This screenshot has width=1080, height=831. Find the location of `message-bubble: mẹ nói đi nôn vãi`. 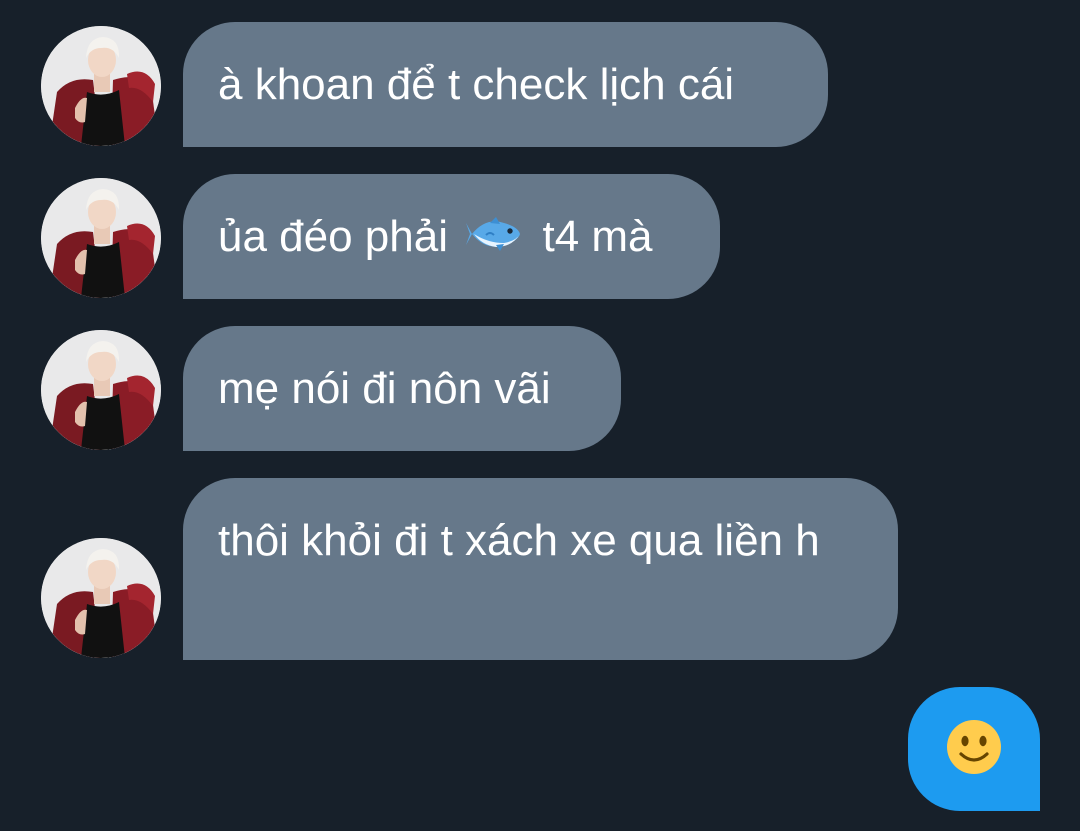

message-bubble: mẹ nói đi nôn vãi is located at coordinates (402, 388).